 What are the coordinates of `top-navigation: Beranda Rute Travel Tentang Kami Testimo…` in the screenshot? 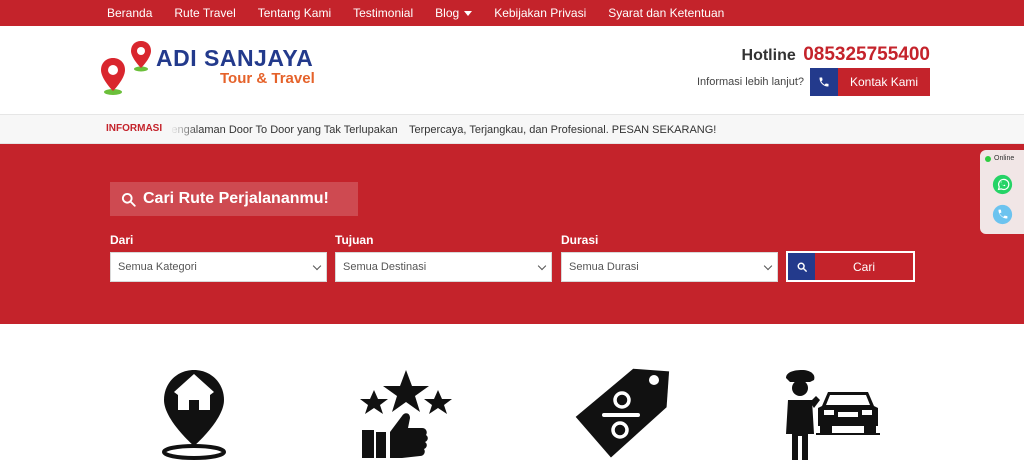 It's located at (512, 13).